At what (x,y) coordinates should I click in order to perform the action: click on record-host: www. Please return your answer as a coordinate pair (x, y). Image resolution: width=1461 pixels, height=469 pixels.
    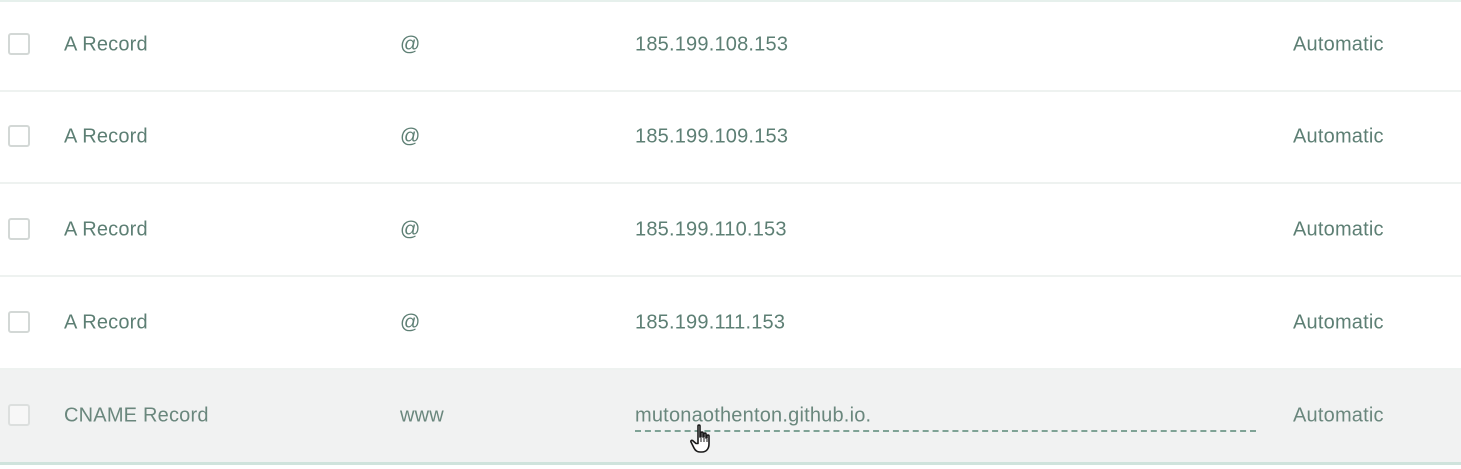
    Looking at the image, I should click on (422, 415).